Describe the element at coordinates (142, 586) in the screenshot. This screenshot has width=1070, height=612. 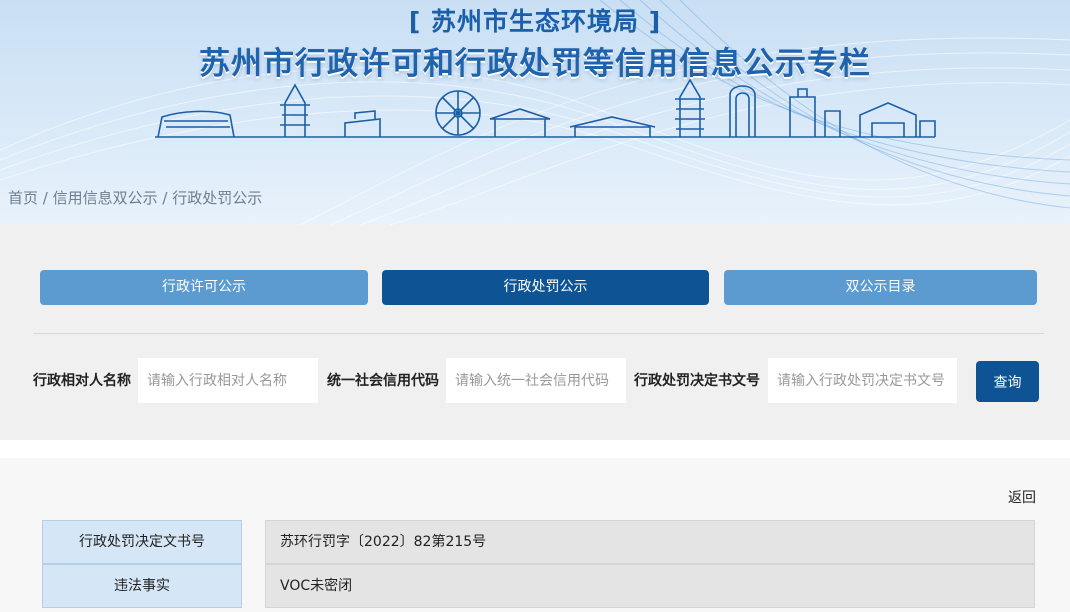
I see `detail-row-label: 违法事实` at that location.